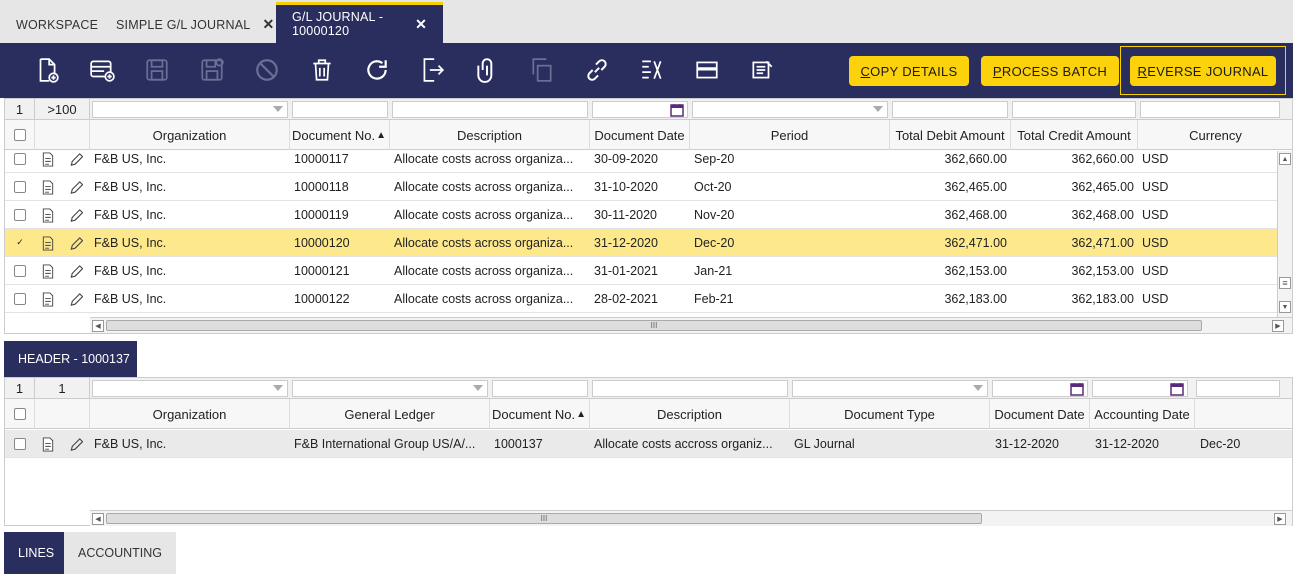 Image resolution: width=1293 pixels, height=574 pixels. What do you see at coordinates (1285, 307) in the screenshot?
I see `scroll-down-button: ▼` at bounding box center [1285, 307].